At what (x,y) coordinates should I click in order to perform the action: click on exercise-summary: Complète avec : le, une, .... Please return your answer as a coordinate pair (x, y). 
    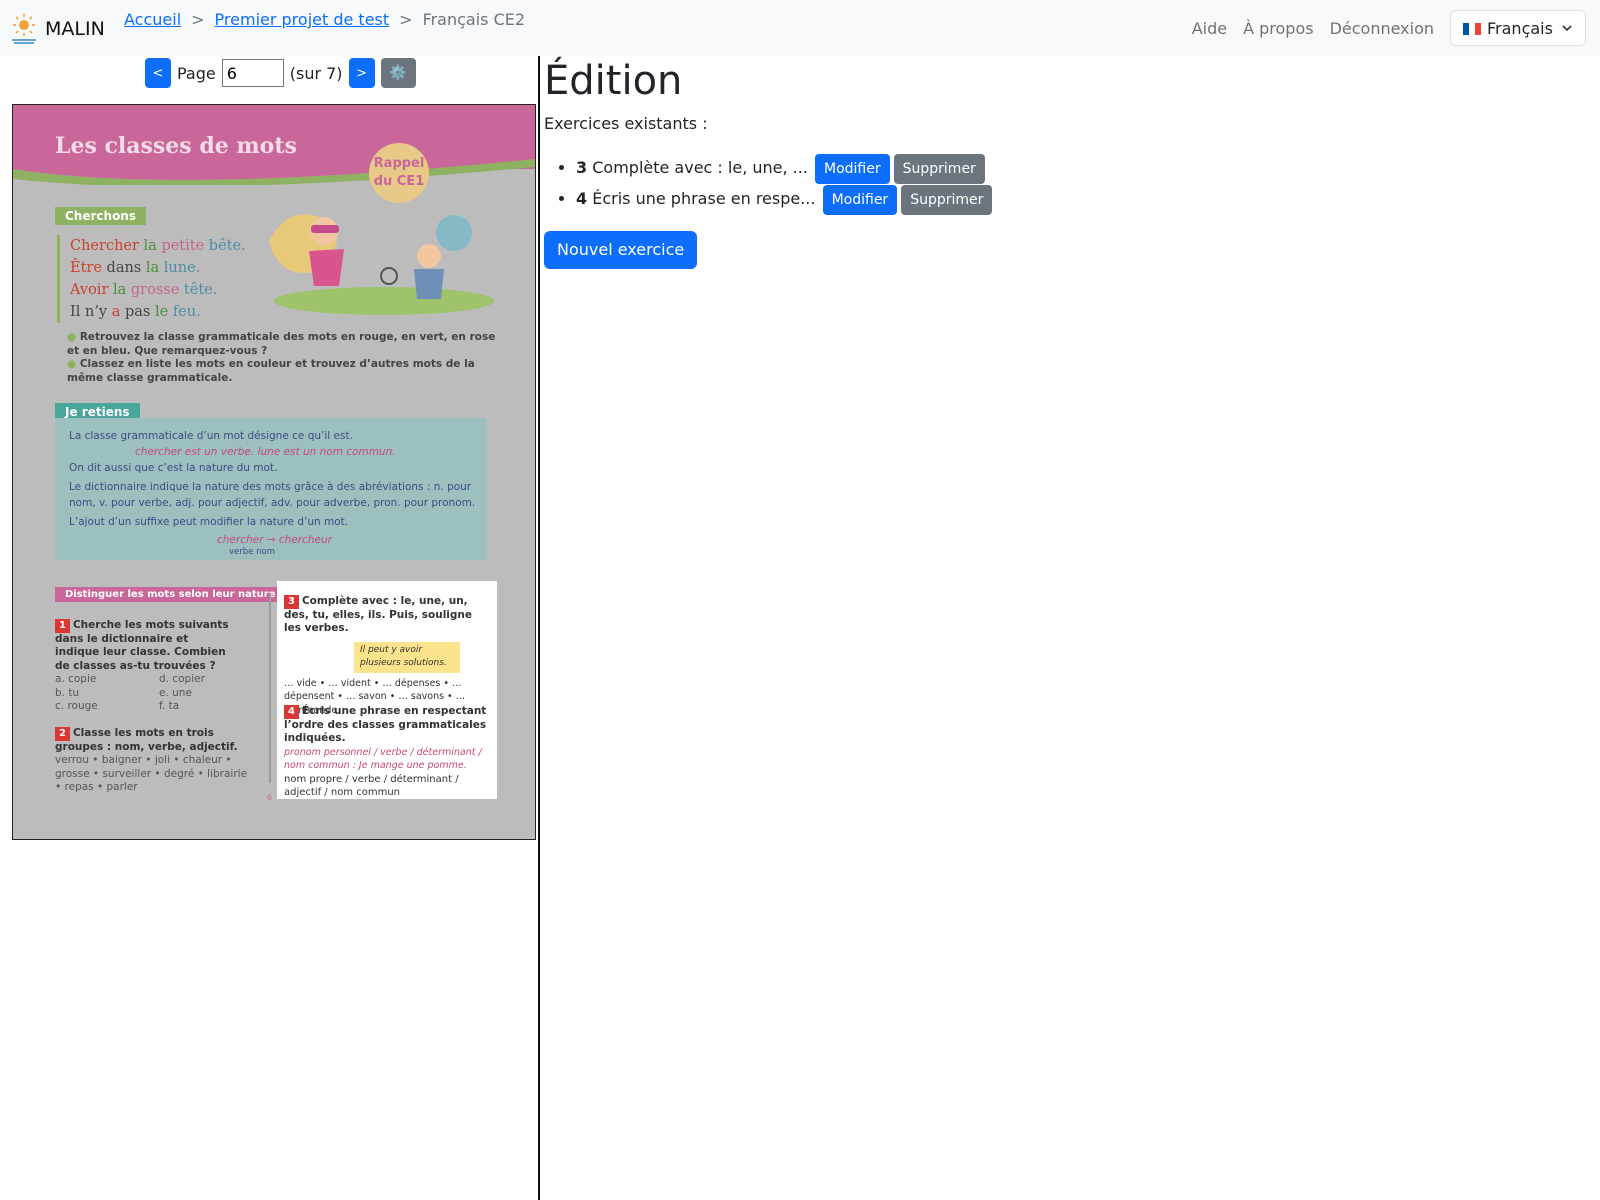
    Looking at the image, I should click on (700, 167).